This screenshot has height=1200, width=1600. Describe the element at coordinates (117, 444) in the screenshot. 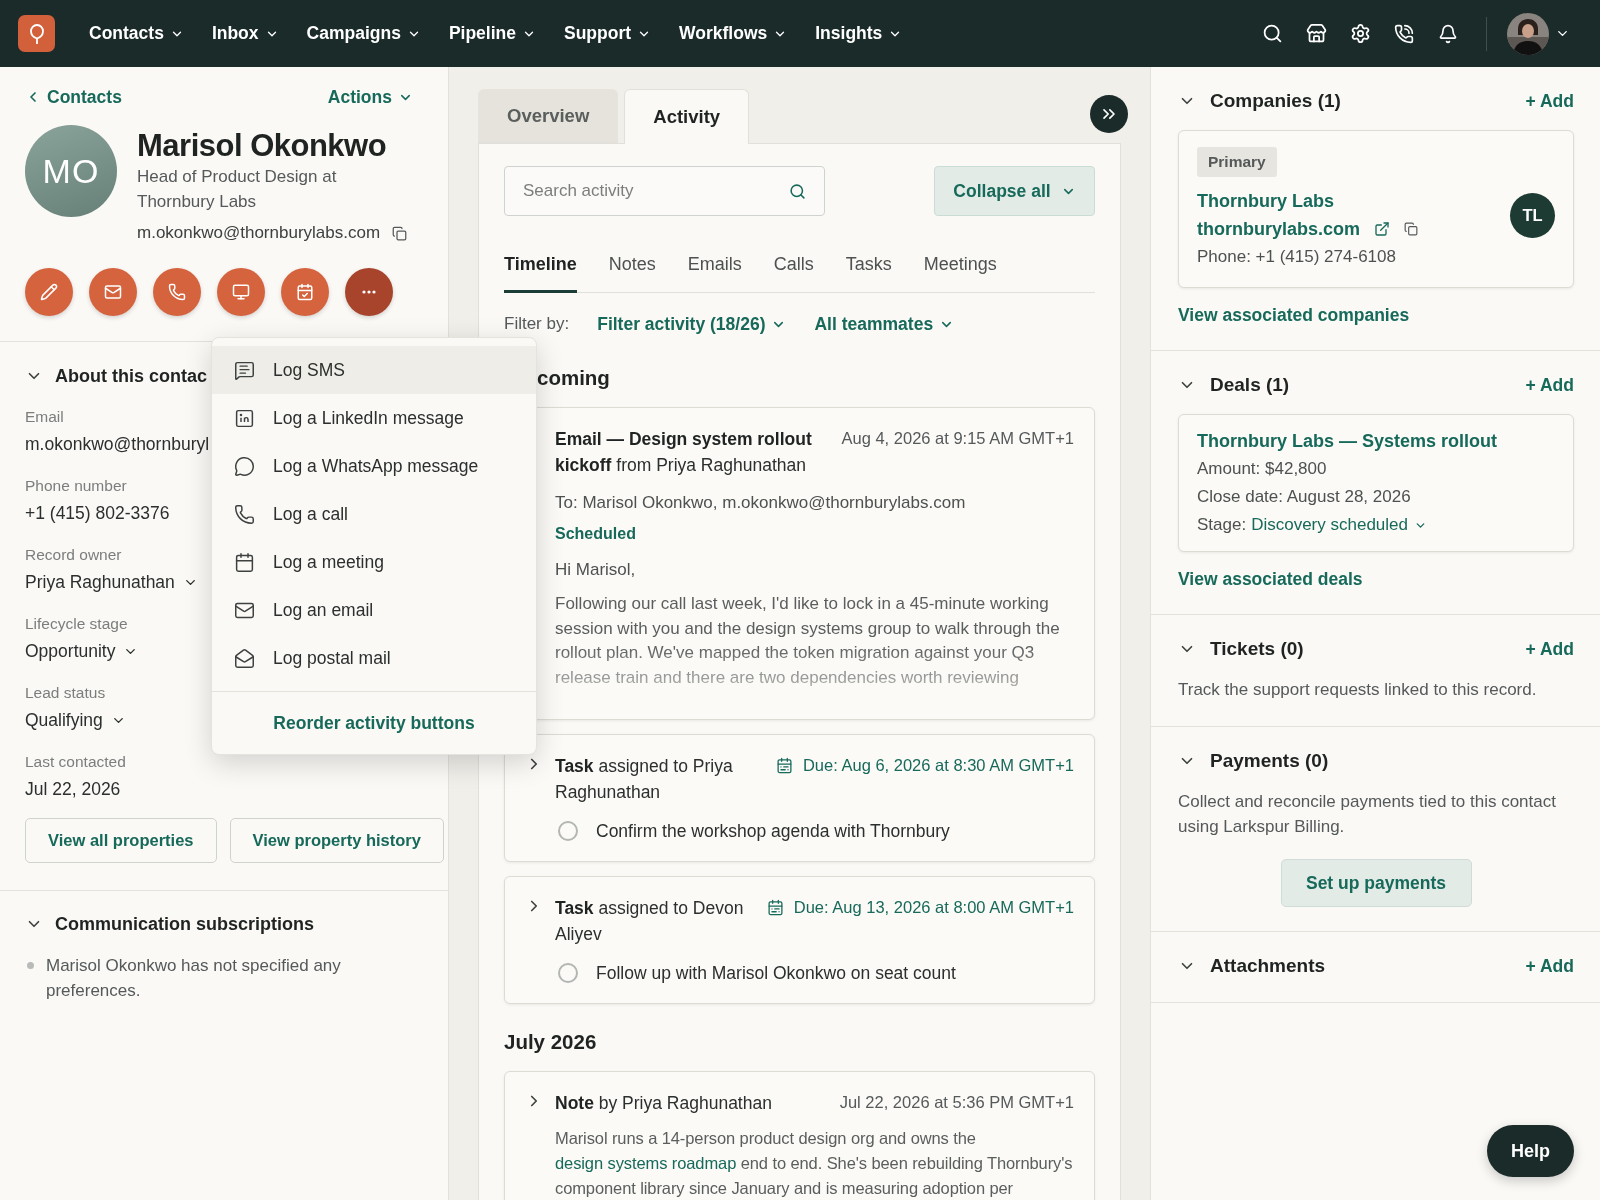

I see `property-value: m.okonkwo@thornburyl` at that location.